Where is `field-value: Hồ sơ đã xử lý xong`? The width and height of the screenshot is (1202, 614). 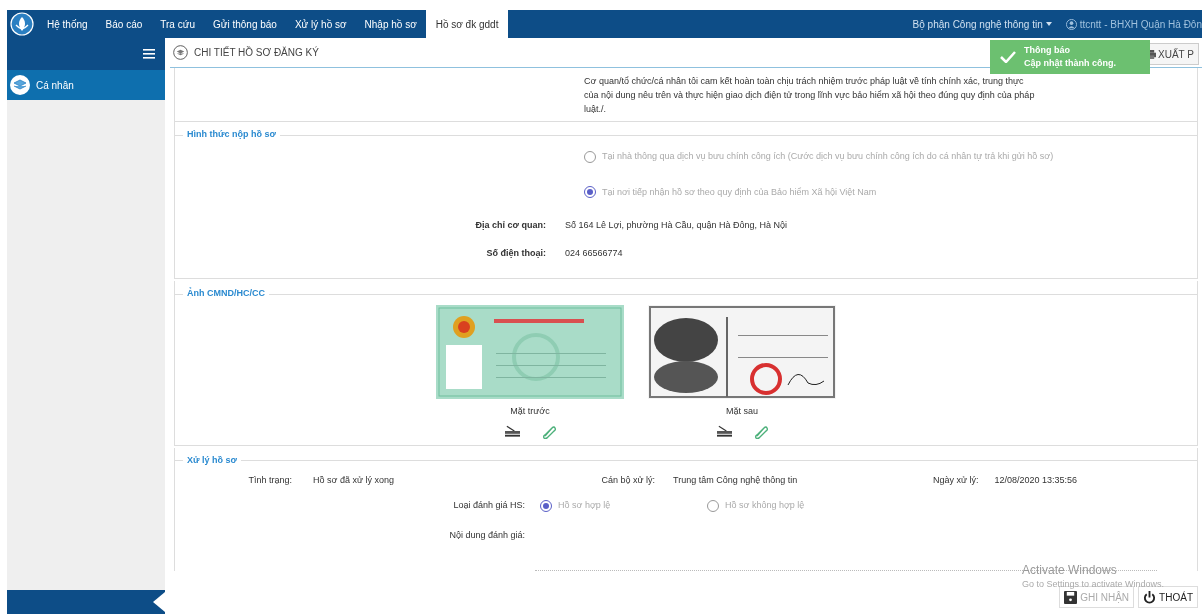
field-value: Hồ sơ đã xử lý xong is located at coordinates (354, 480).